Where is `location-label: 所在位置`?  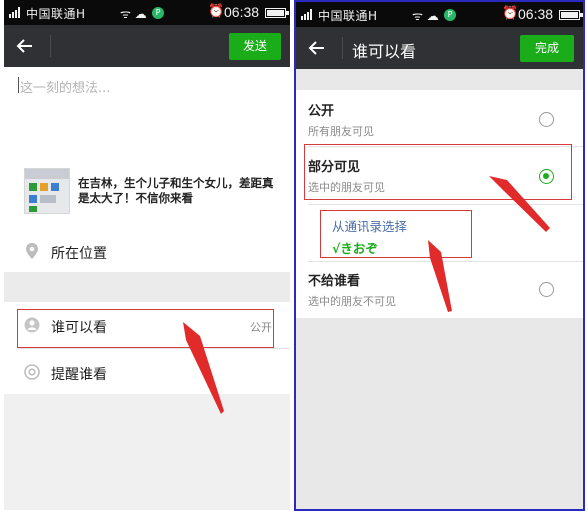
location-label: 所在位置 is located at coordinates (79, 254).